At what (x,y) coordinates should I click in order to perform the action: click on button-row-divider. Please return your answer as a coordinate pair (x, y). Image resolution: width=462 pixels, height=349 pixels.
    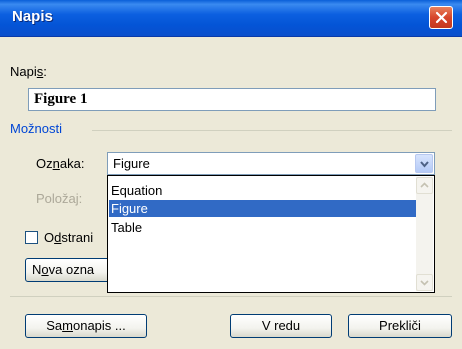
    Looking at the image, I should click on (231, 296).